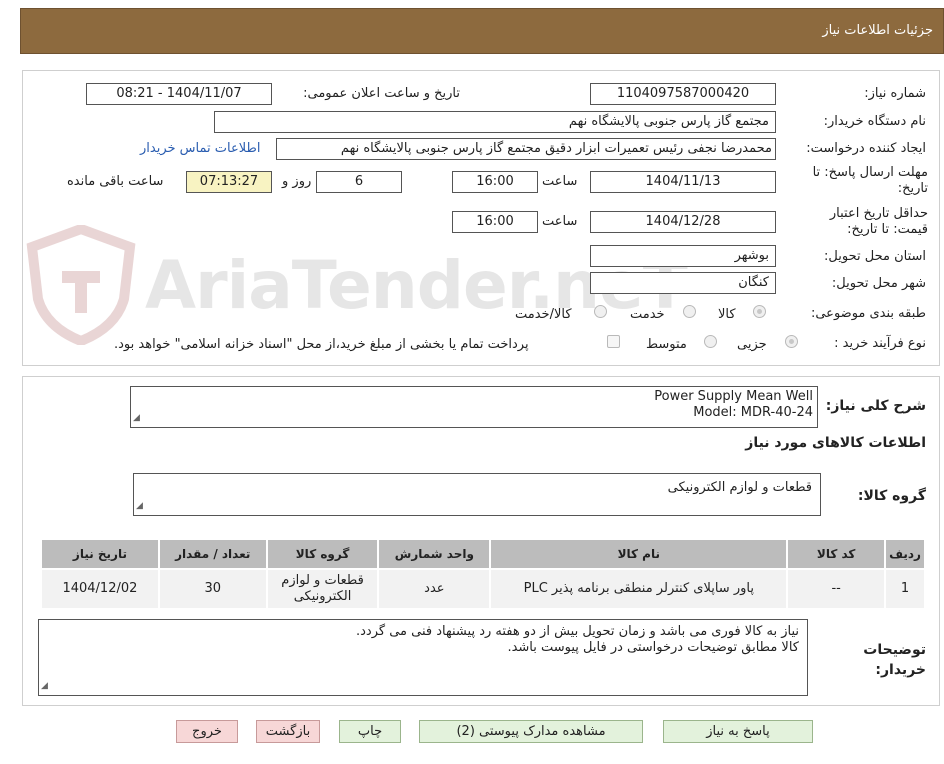 Image resolution: width=944 pixels, height=764 pixels. What do you see at coordinates (477, 494) in the screenshot?
I see `goods-group-textarea: قطعات و لوازم الکترونیکی ◢` at bounding box center [477, 494].